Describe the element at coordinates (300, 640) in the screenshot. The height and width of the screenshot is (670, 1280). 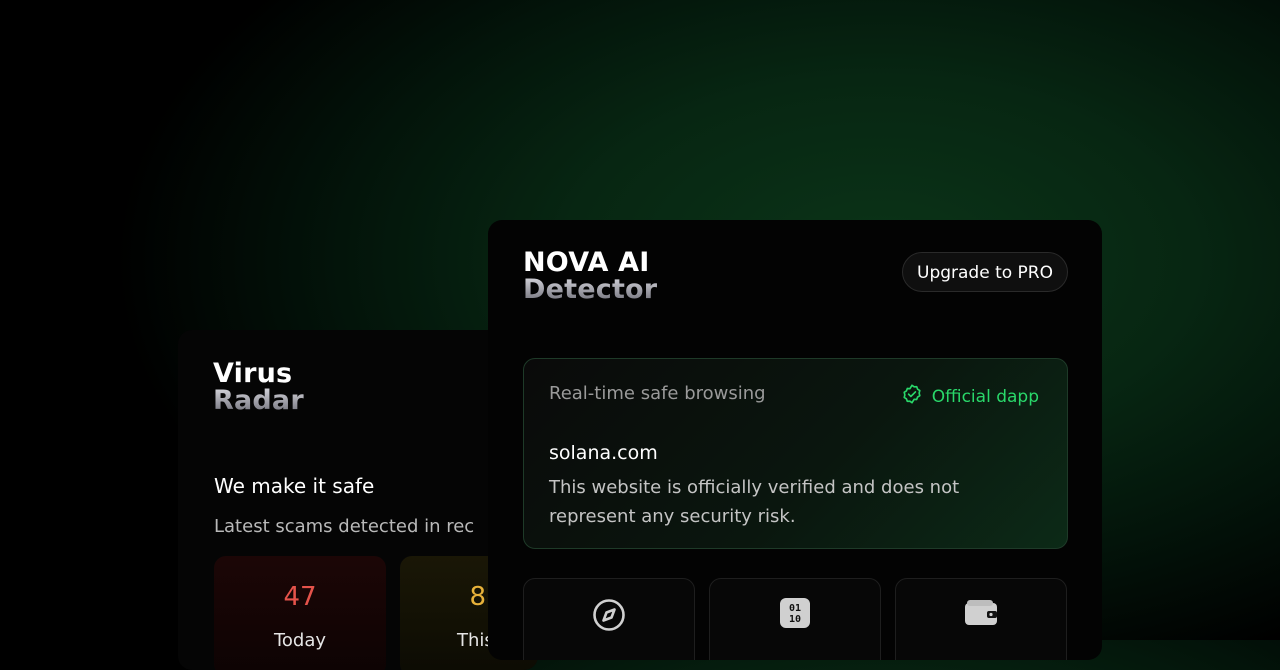
I see `stat-label: Today` at that location.